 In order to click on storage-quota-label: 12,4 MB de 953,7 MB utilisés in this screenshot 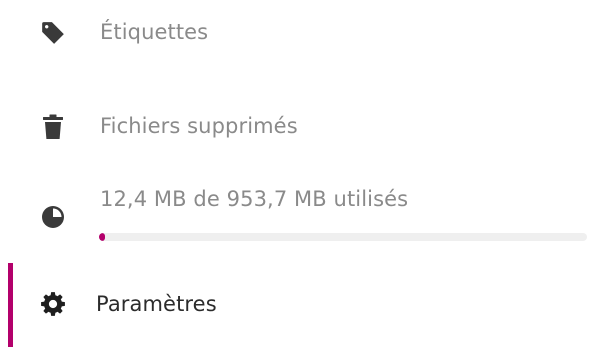, I will do `click(254, 199)`.